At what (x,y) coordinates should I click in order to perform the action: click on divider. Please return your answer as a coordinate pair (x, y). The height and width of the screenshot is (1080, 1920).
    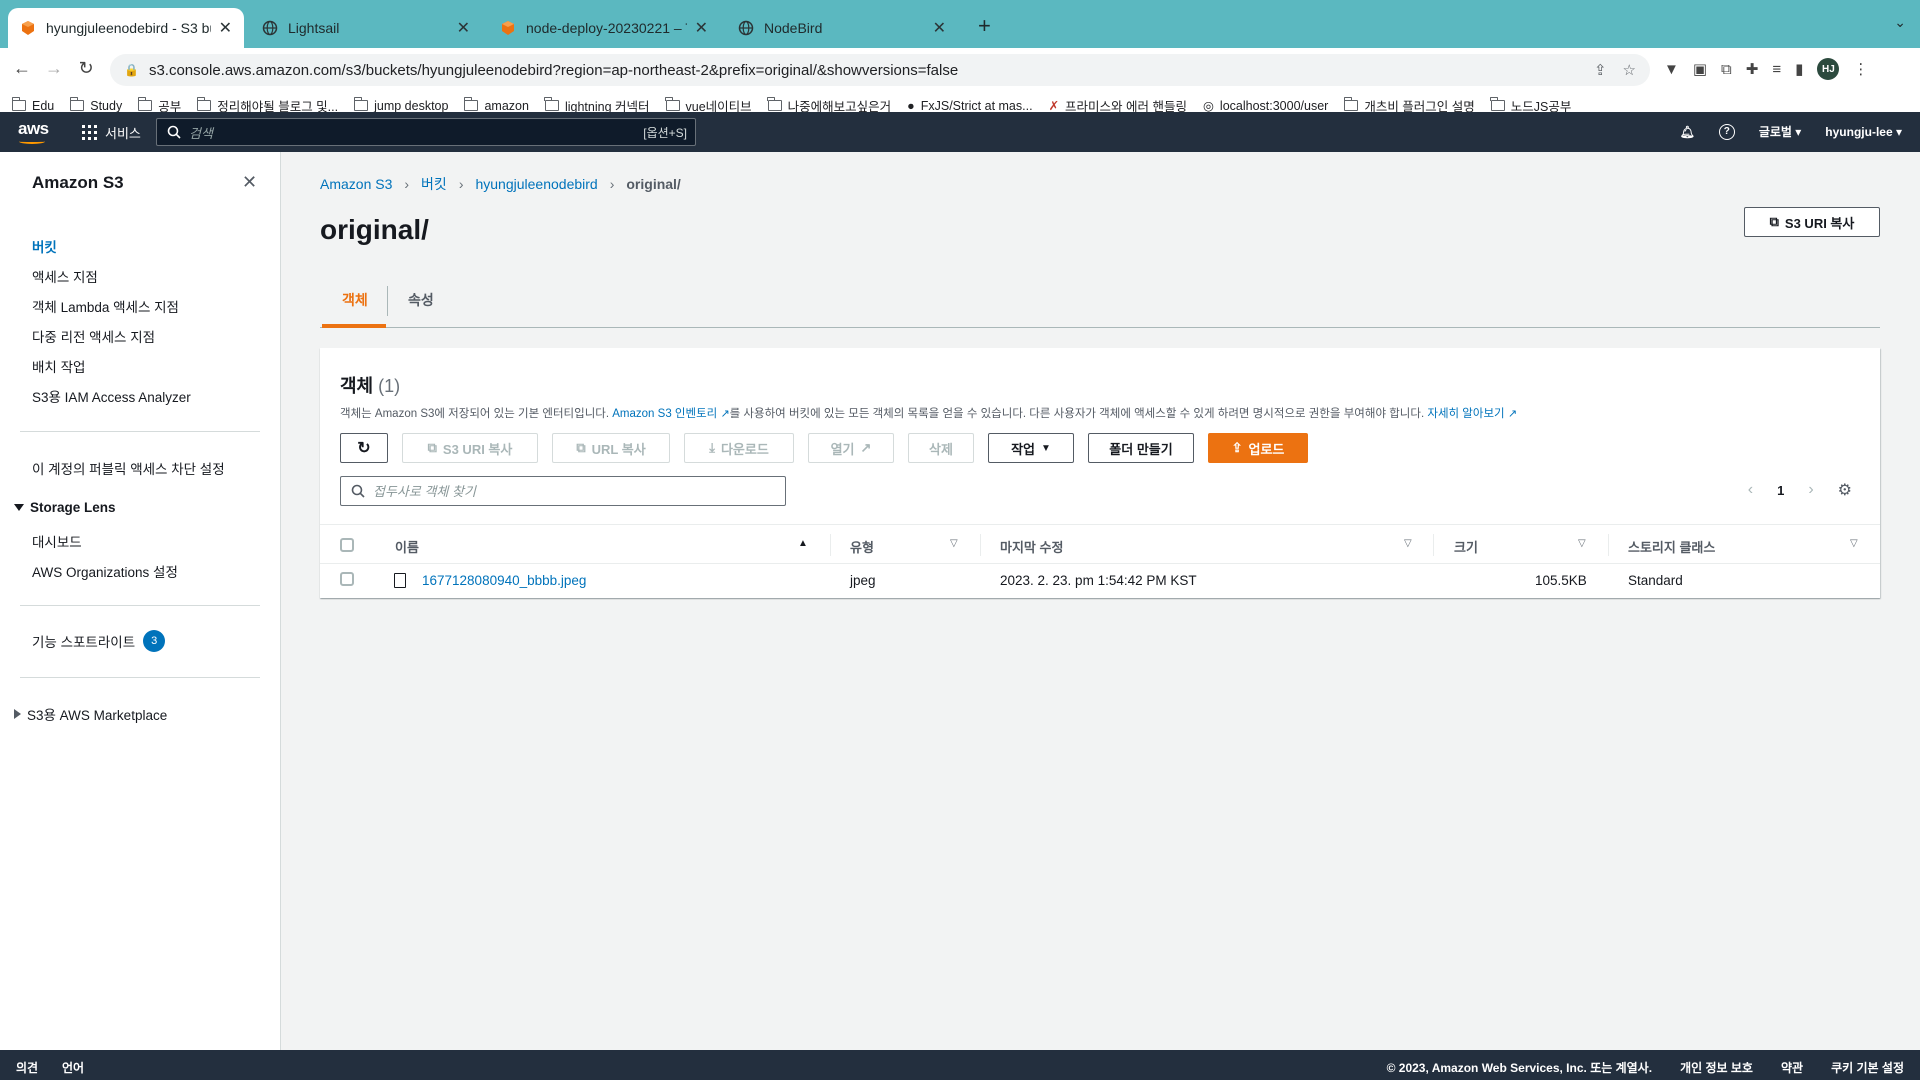
    Looking at the image, I should click on (830, 545).